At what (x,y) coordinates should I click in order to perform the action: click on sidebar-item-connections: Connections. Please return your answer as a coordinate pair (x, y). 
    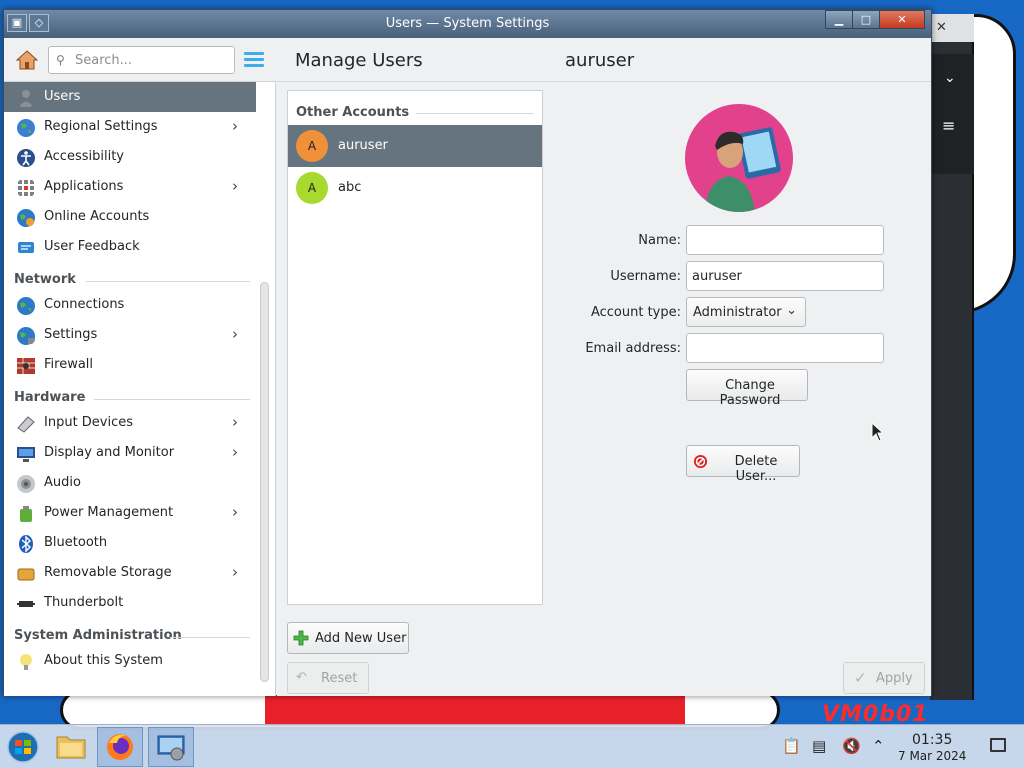
    Looking at the image, I should click on (130, 305).